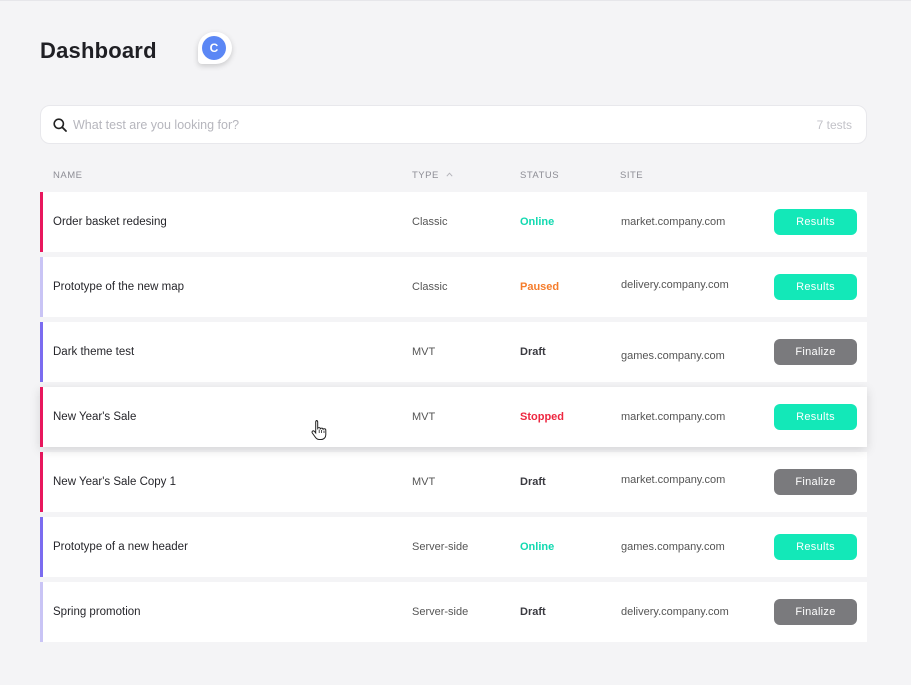 The width and height of the screenshot is (911, 685). What do you see at coordinates (540, 287) in the screenshot?
I see `test-status: Paused` at bounding box center [540, 287].